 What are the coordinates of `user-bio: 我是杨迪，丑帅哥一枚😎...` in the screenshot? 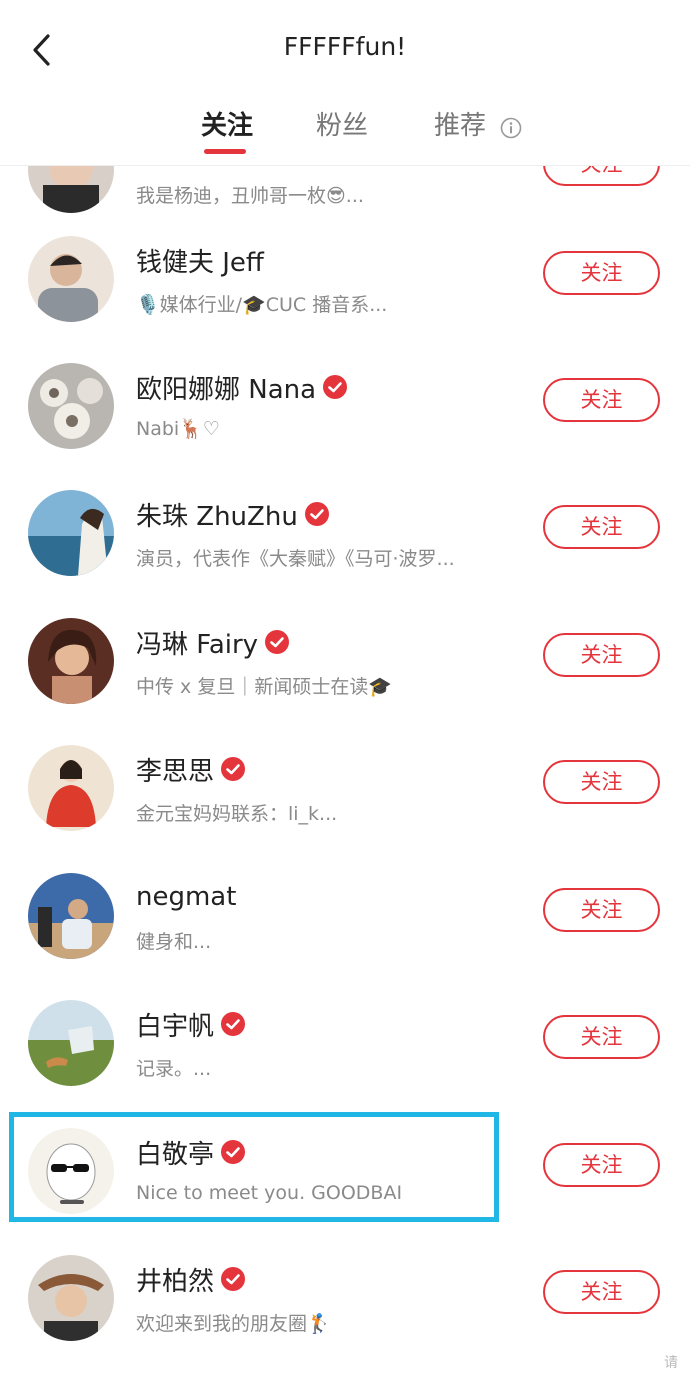 It's located at (250, 196).